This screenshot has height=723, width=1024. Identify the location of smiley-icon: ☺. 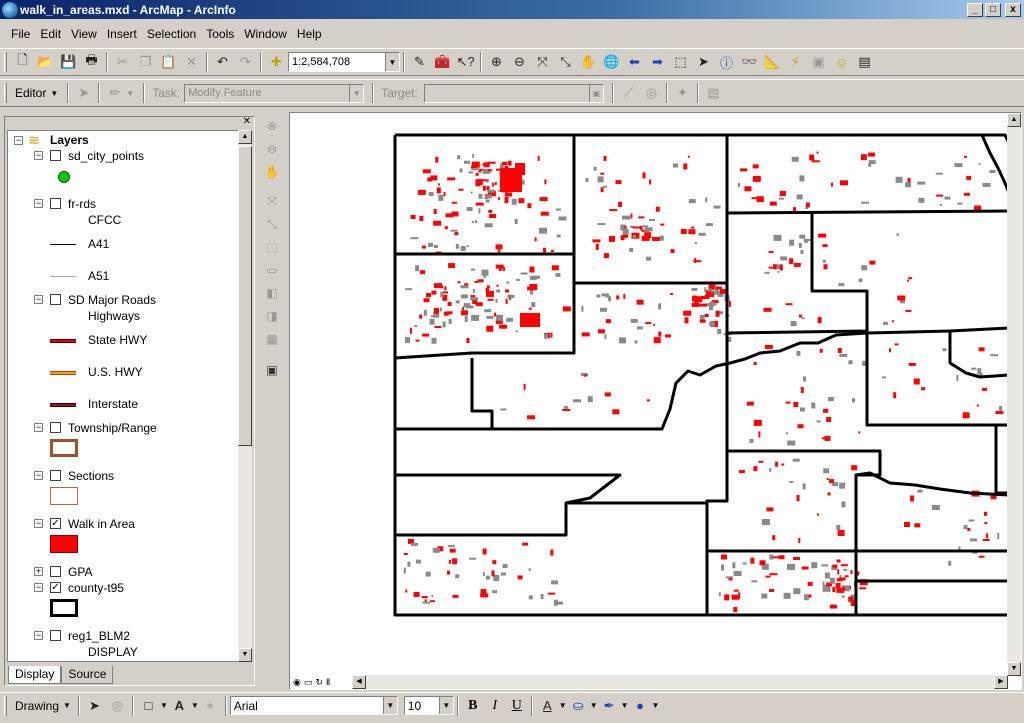
(841, 62).